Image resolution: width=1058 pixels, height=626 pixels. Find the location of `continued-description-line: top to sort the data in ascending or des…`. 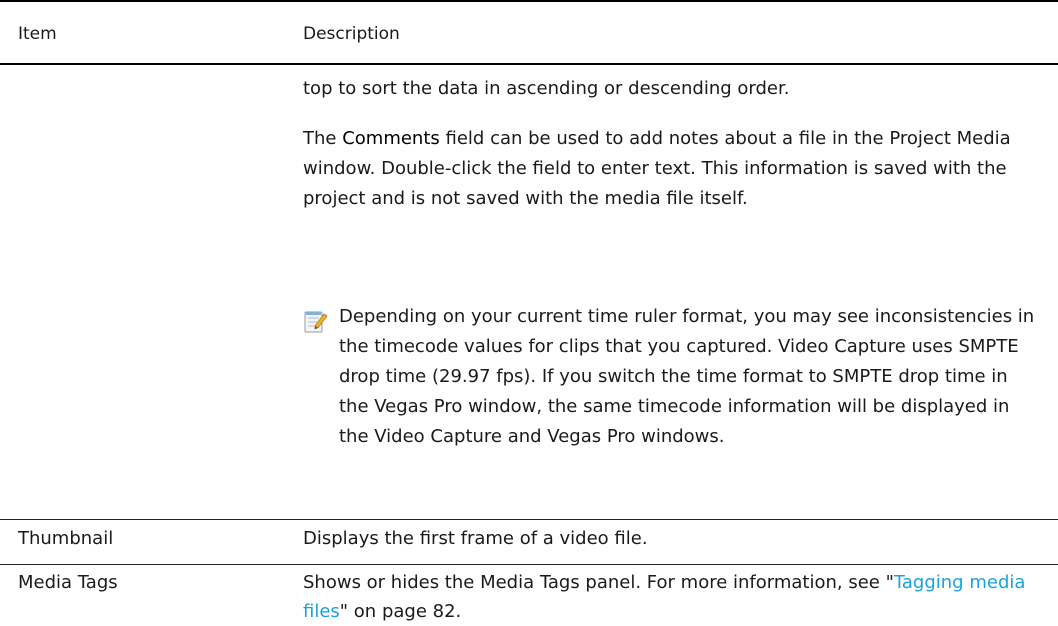

continued-description-line: top to sort the data in ascending or des… is located at coordinates (546, 88).